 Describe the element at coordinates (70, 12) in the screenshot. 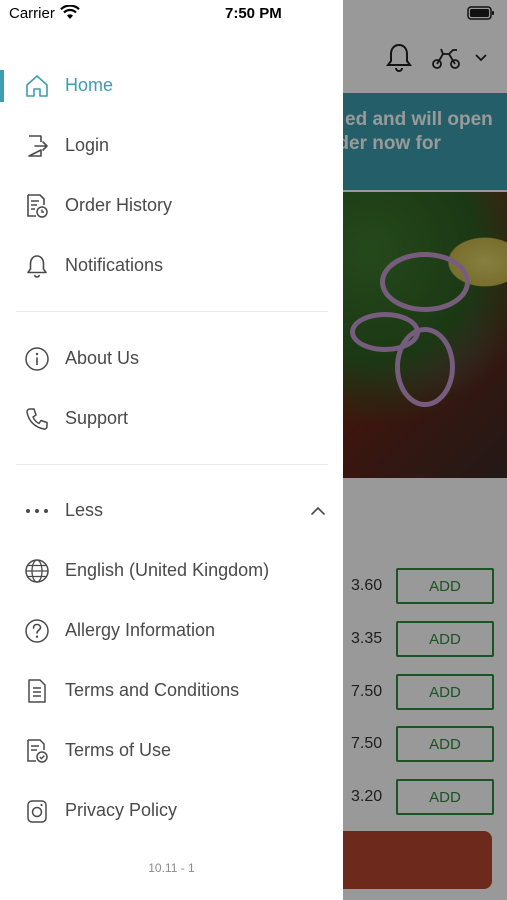

I see `wifi-icon` at that location.